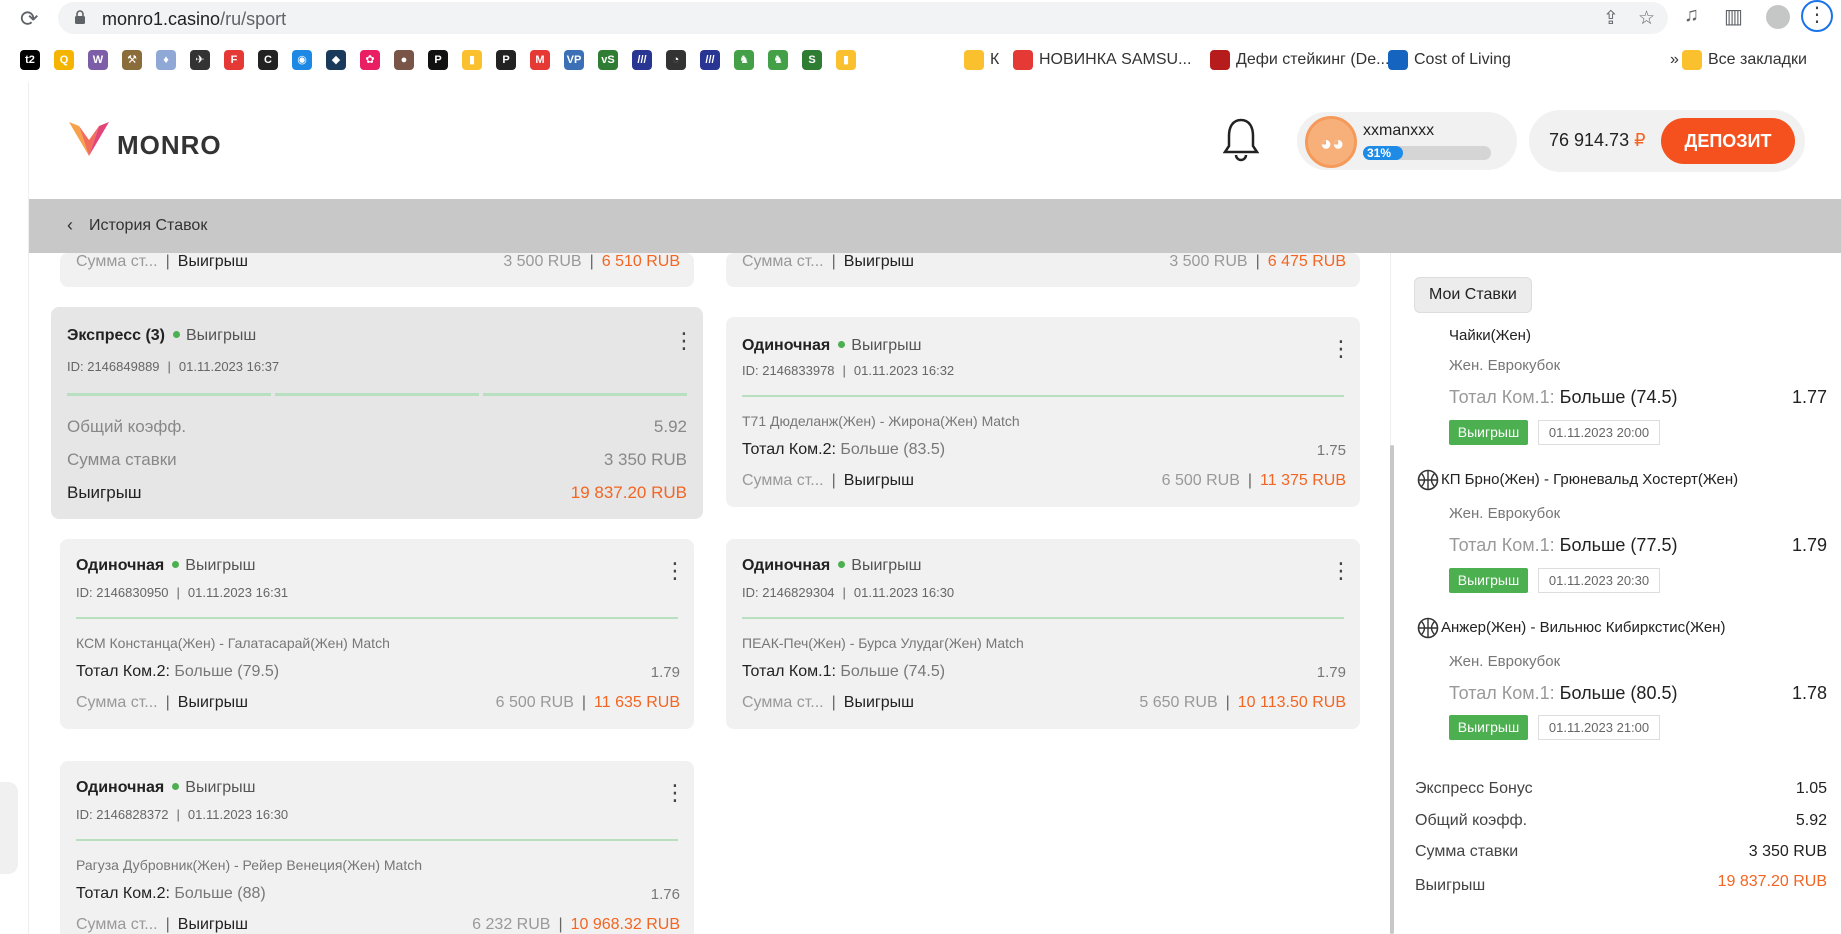  I want to click on bookmark-icon: ✈, so click(200, 60).